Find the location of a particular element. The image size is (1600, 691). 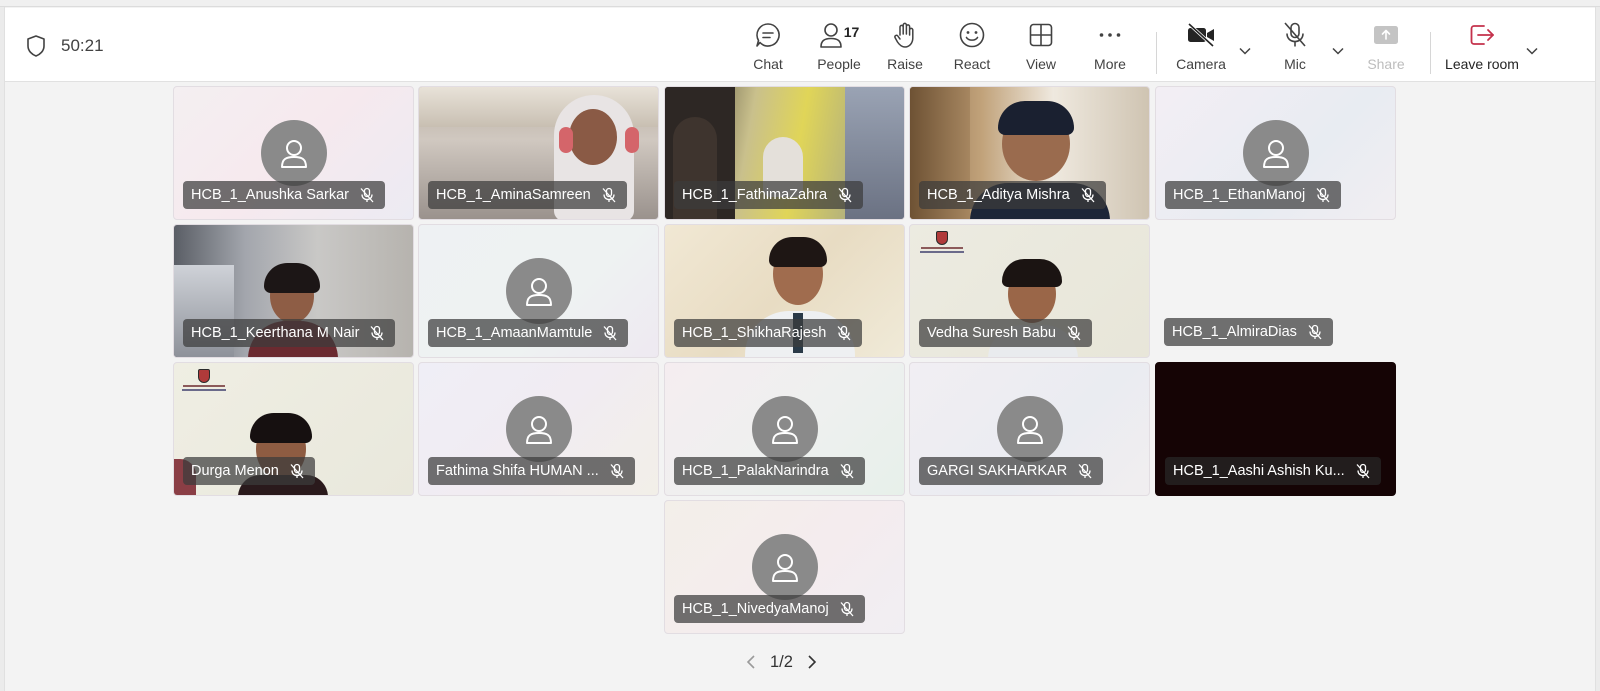

react-label: React is located at coordinates (972, 64).